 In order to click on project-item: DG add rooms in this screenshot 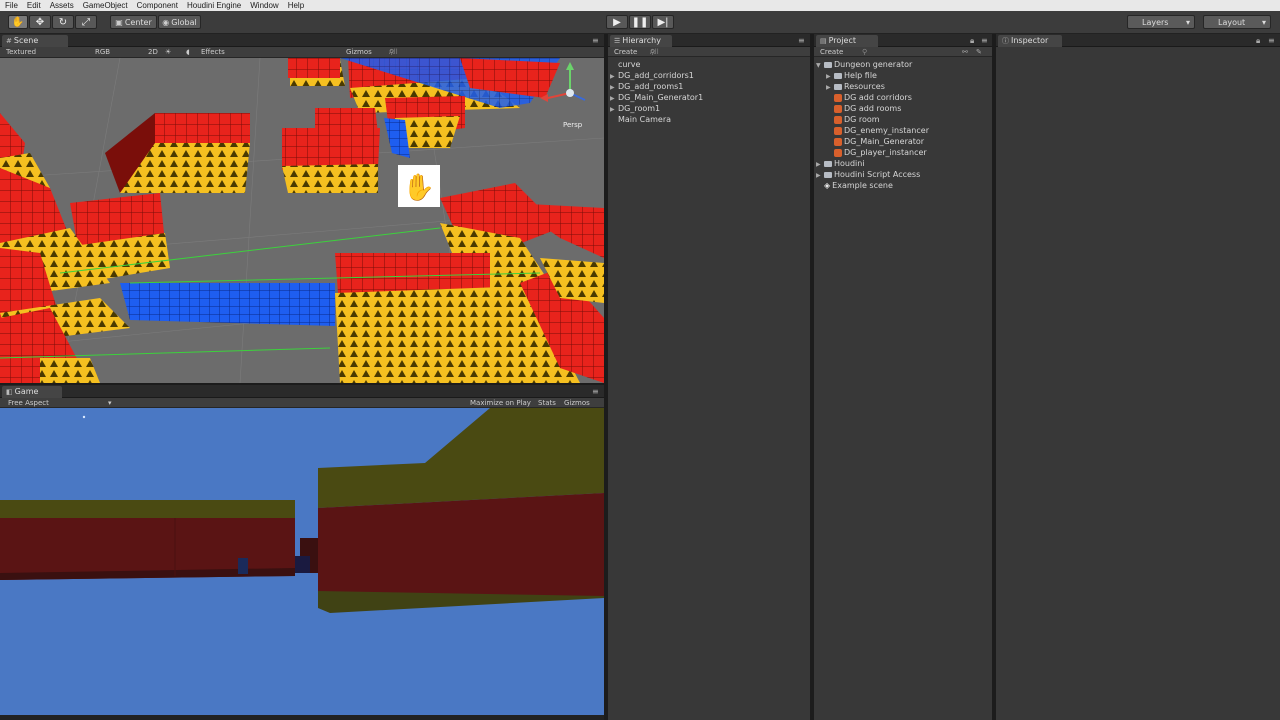, I will do `click(904, 108)`.